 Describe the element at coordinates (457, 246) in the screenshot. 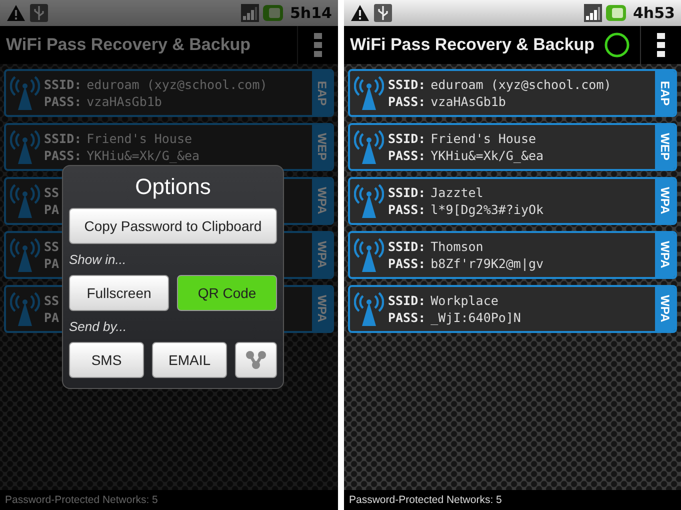

I see `ssid-value: Thomson` at that location.